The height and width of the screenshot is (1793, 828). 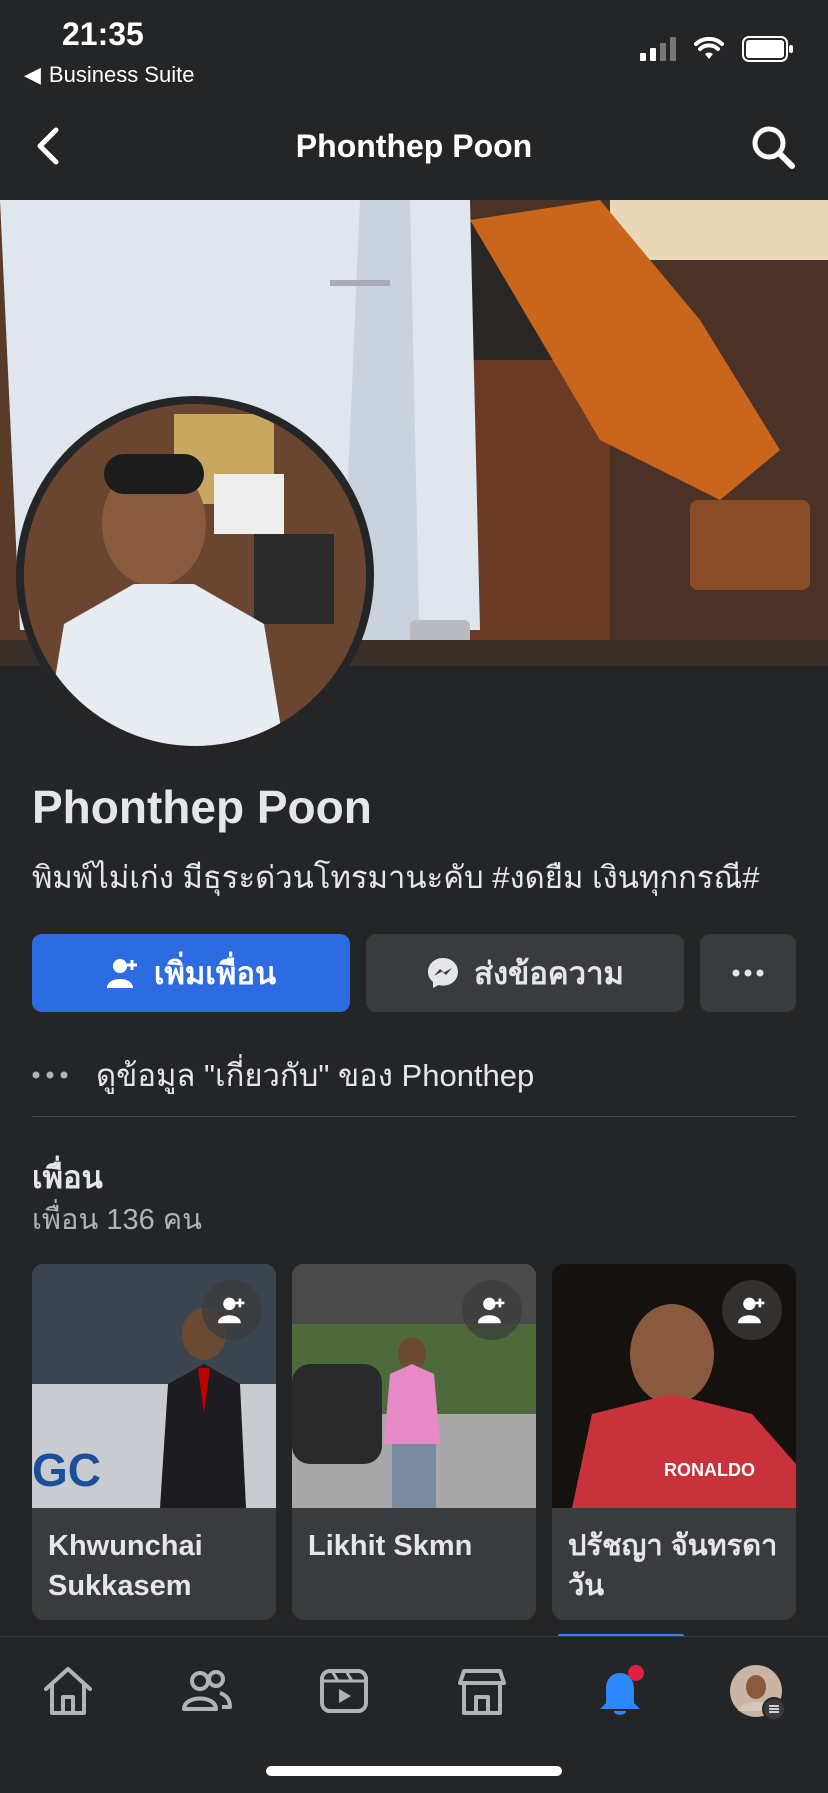 I want to click on friends-icon, so click(x=207, y=1690).